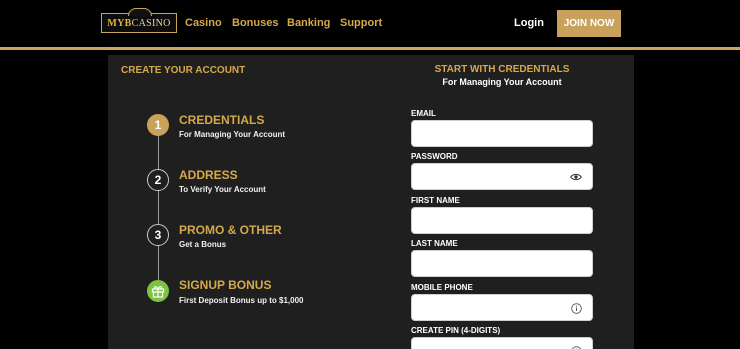  I want to click on logo-text: MYBCASINO, so click(139, 23).